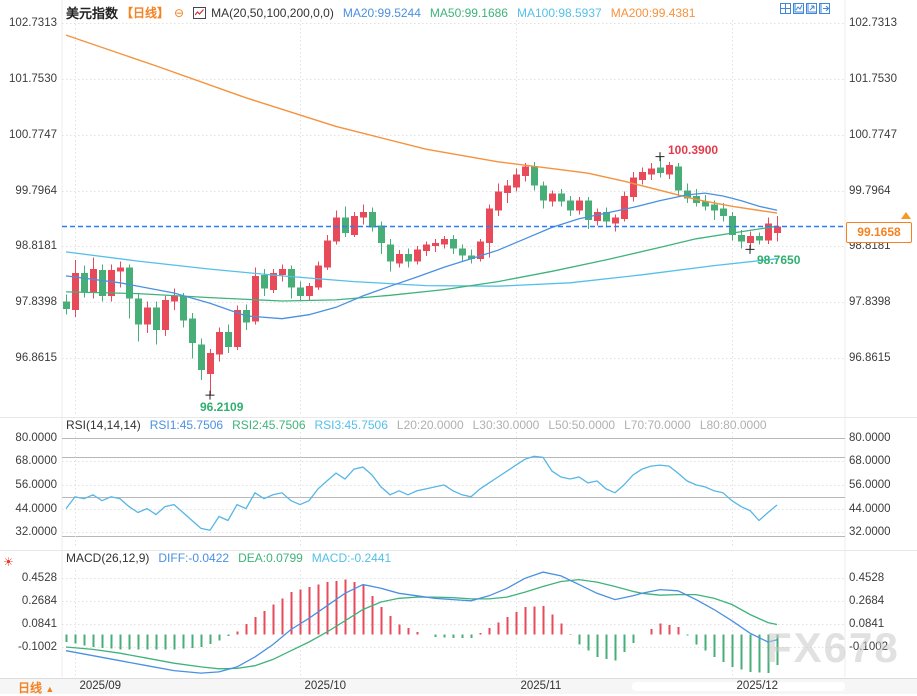 Image resolution: width=917 pixels, height=696 pixels. Describe the element at coordinates (325, 686) in the screenshot. I see `month-label: 2025/10` at that location.